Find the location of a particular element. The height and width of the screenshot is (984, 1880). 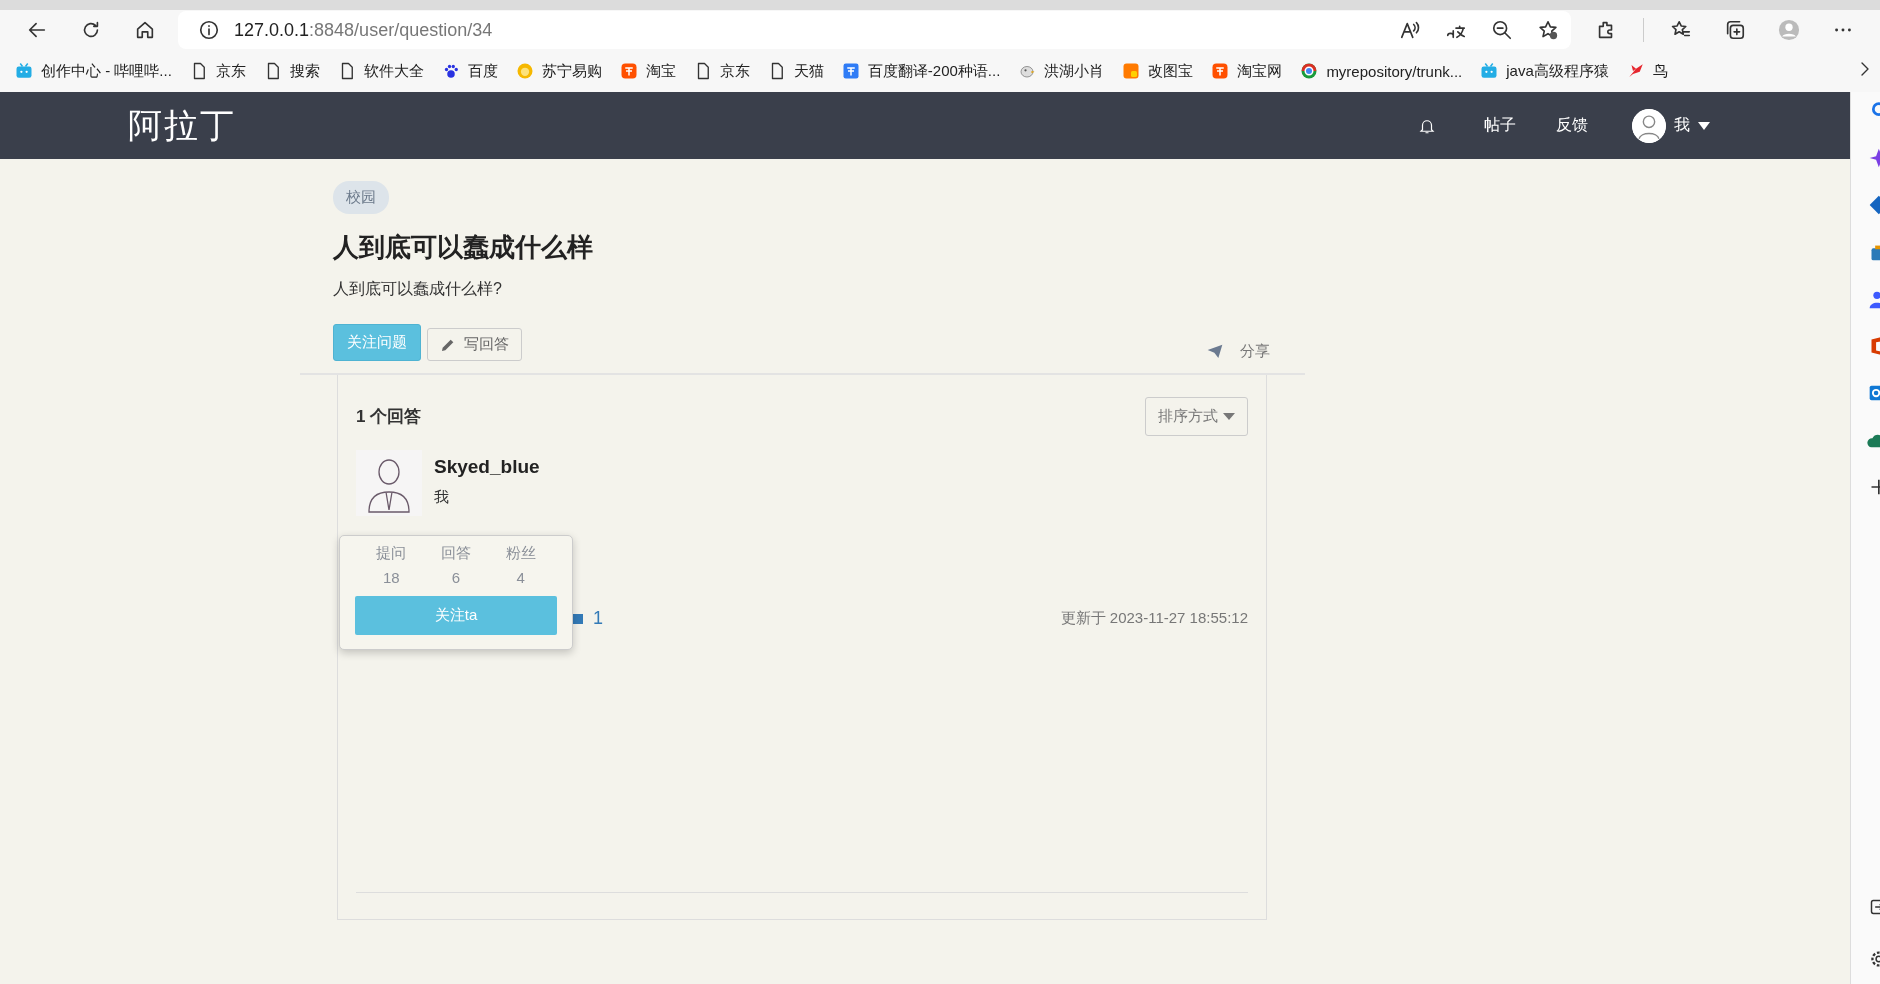

answer-text: 我 is located at coordinates (442, 497).